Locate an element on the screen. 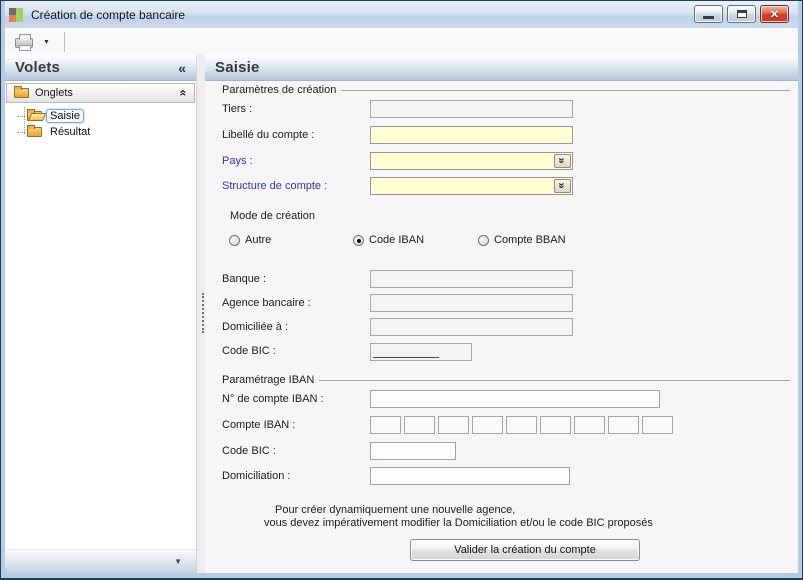  structure-dropdown-button: « is located at coordinates (562, 185).